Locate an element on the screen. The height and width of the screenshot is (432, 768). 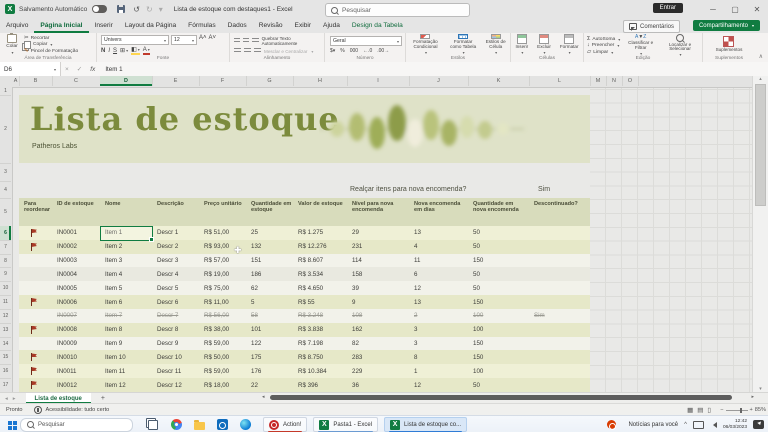
cell-IN0010-name: Item 10 is located at coordinates (125, 357).